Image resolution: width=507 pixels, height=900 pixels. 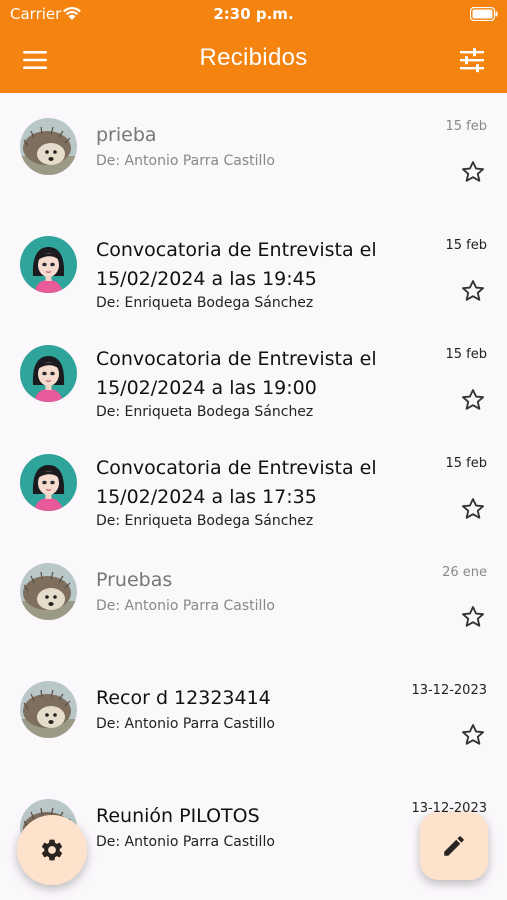 I want to click on clock: 2:30 p.m., so click(x=253, y=14).